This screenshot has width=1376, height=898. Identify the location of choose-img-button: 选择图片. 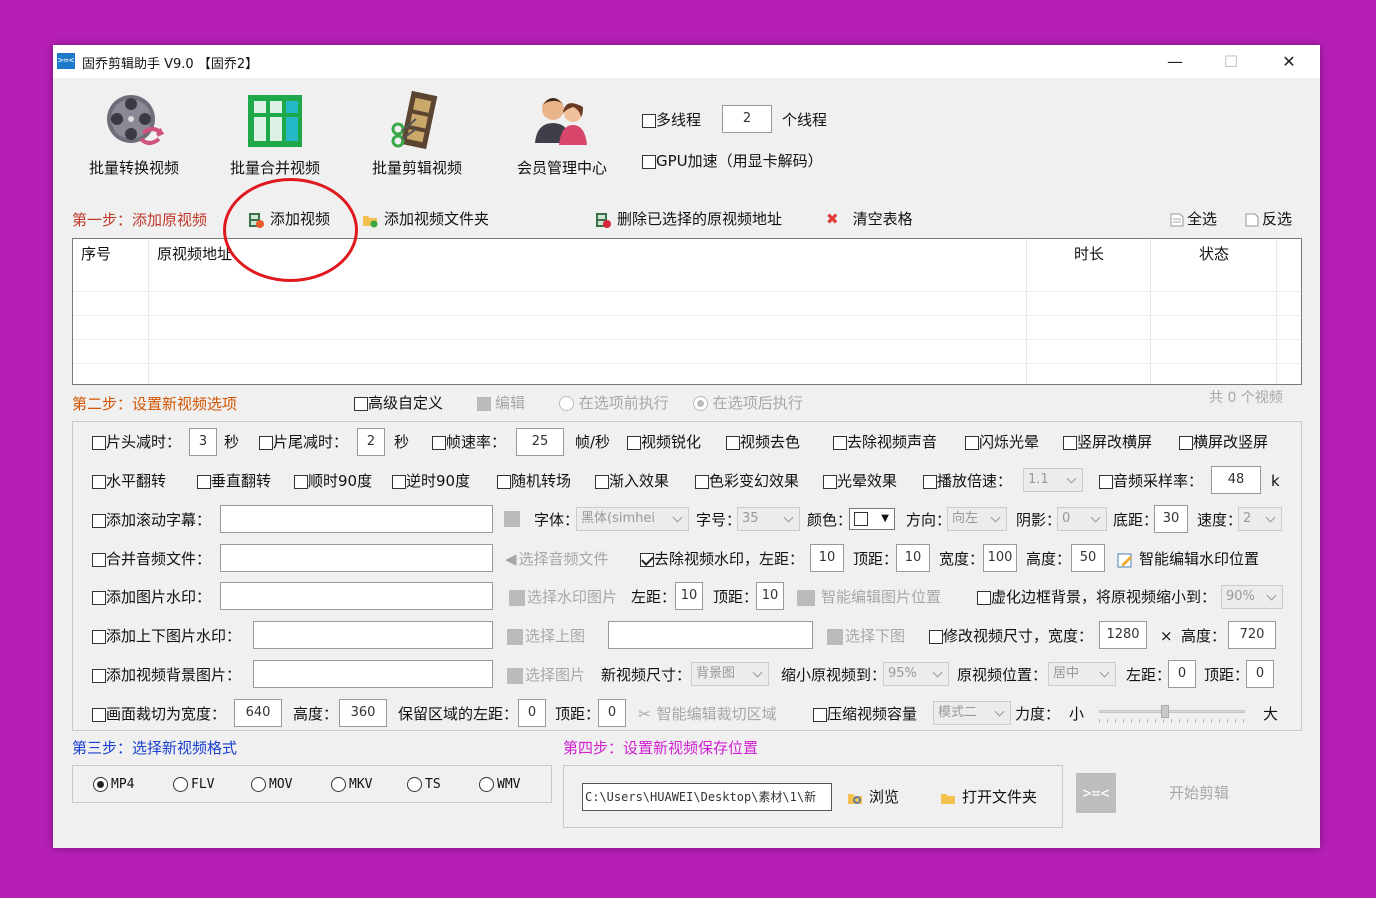
(546, 675).